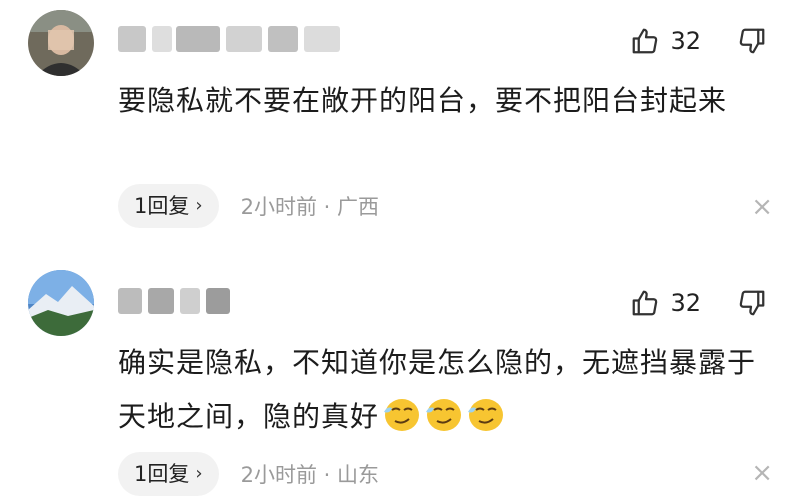  I want to click on comment-meta: 1回复 › 2小时前 · 广西, so click(248, 206).